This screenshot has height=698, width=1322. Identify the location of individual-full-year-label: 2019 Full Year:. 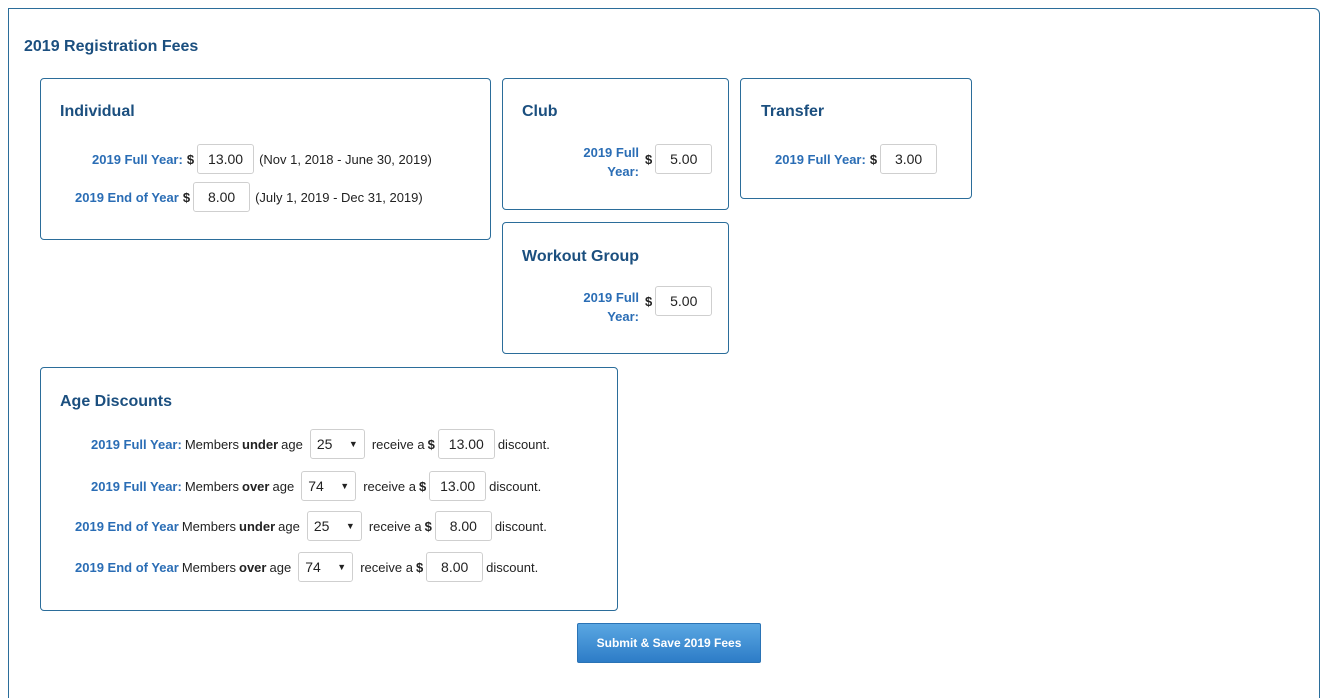
(137, 159).